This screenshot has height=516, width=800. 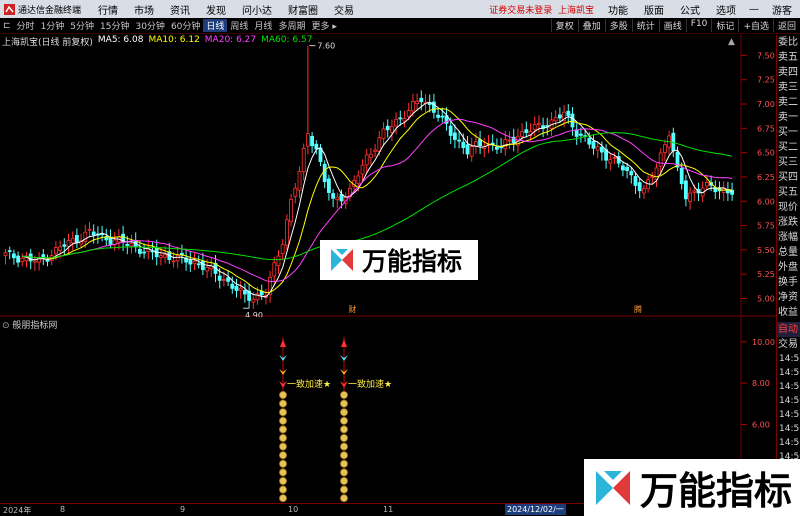 What do you see at coordinates (788, 102) in the screenshot?
I see `quote-row-label: 卖二` at bounding box center [788, 102].